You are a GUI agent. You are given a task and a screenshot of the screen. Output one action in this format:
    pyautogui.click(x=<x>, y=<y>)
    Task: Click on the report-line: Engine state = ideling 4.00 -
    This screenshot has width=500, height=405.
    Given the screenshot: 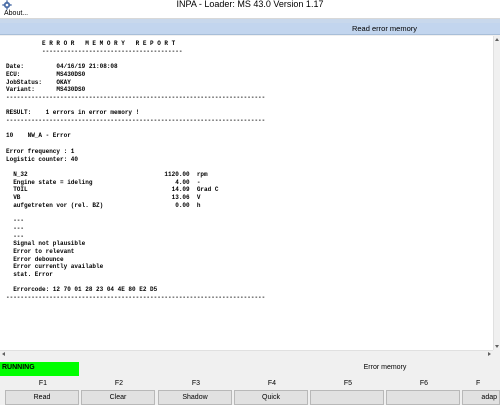 What is the action you would take?
    pyautogui.click(x=103, y=182)
    